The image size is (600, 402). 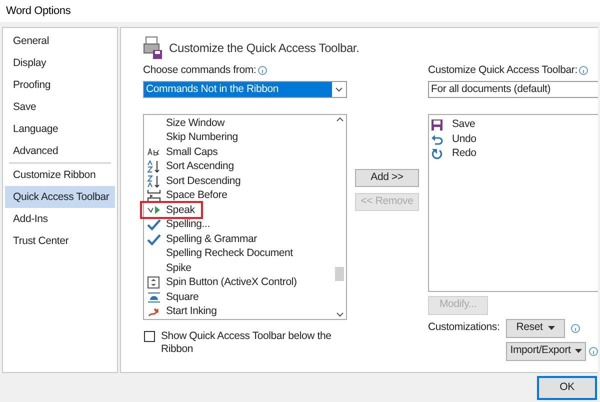 I want to click on command-item: Start Inking, so click(x=191, y=311).